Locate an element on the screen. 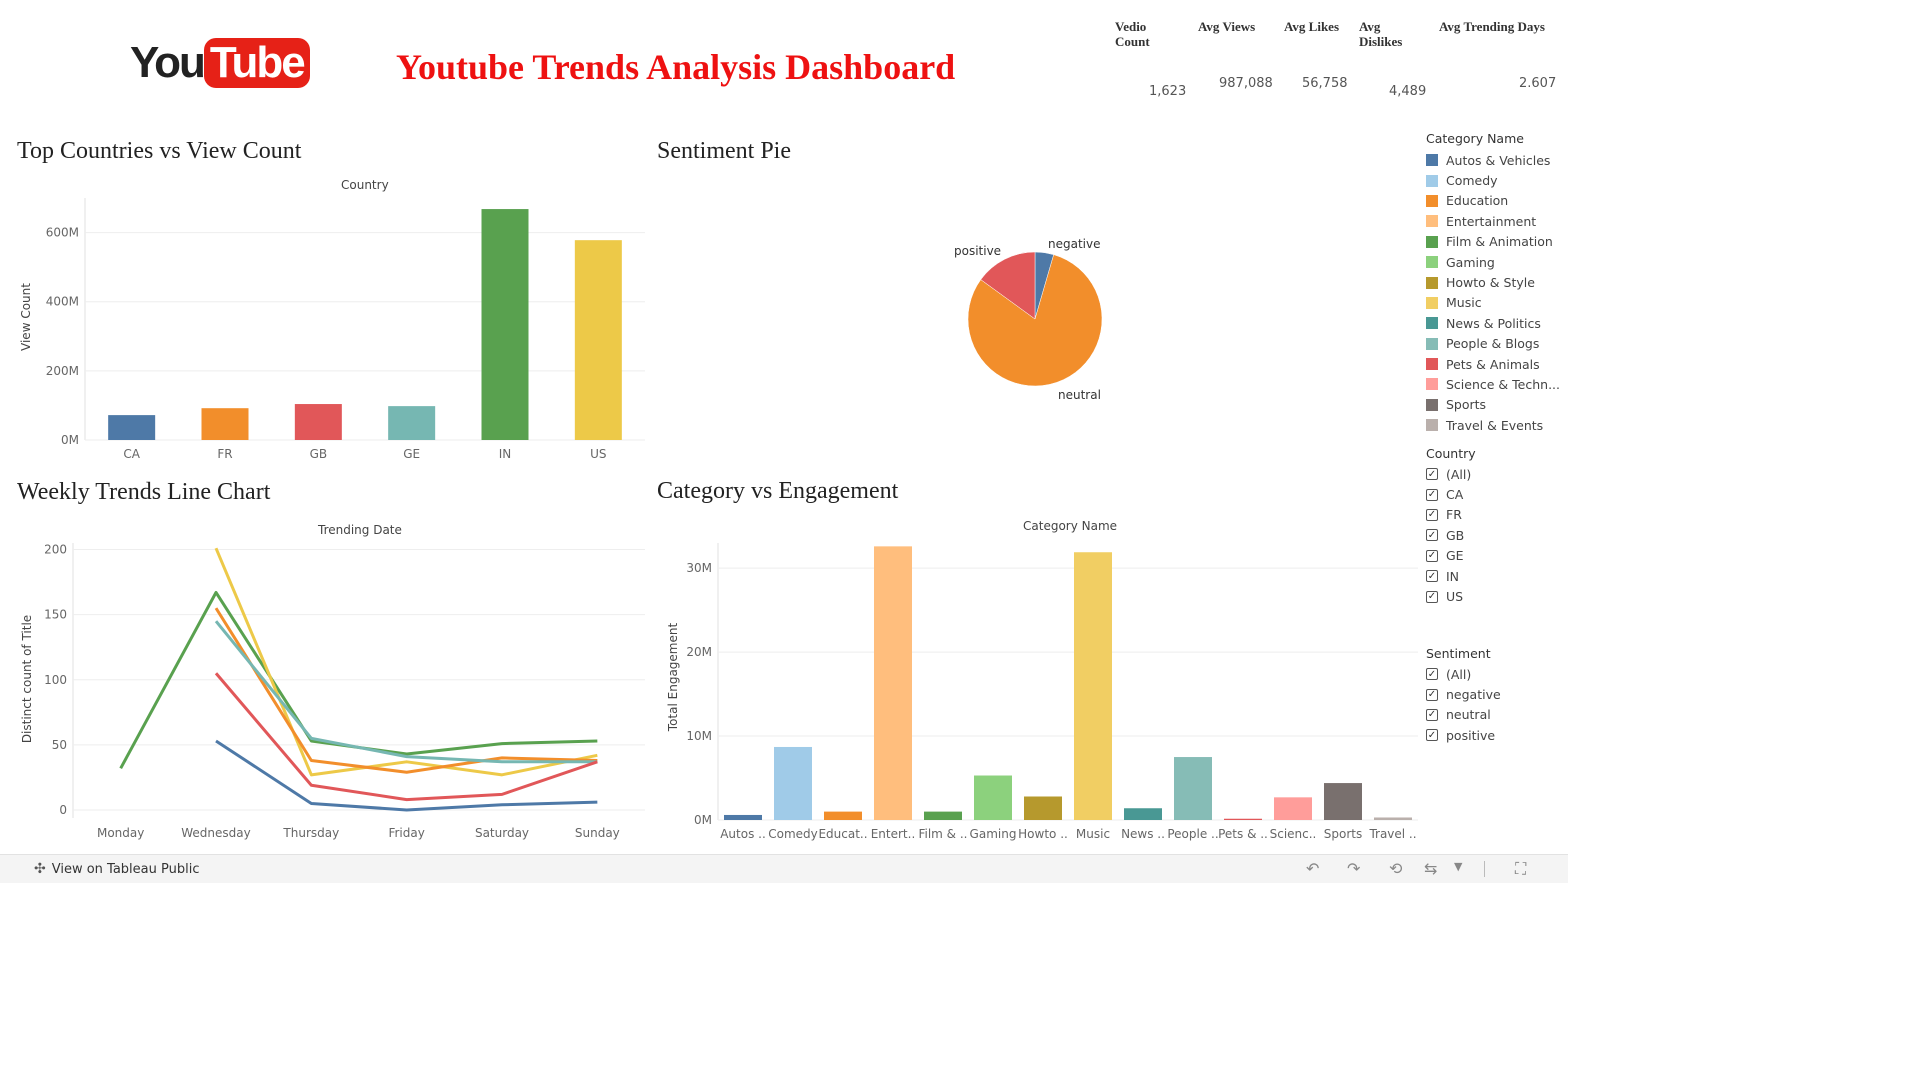 This screenshot has height=1080, width=1920. sentiment-filter-option: ✓ (All) is located at coordinates (1496, 674).